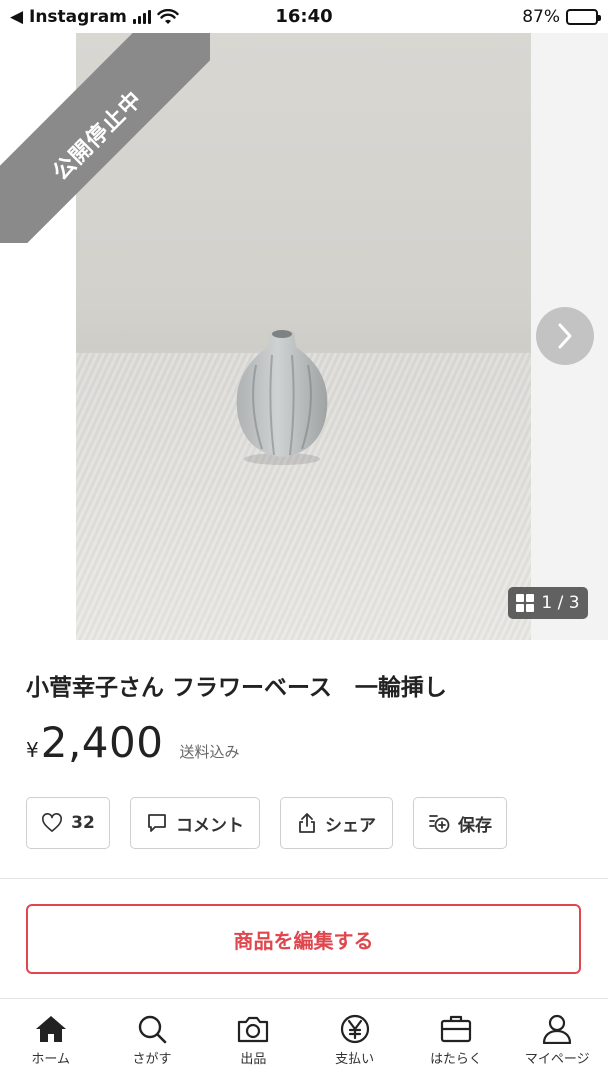 This screenshot has width=608, height=1080. I want to click on divider, so click(304, 878).